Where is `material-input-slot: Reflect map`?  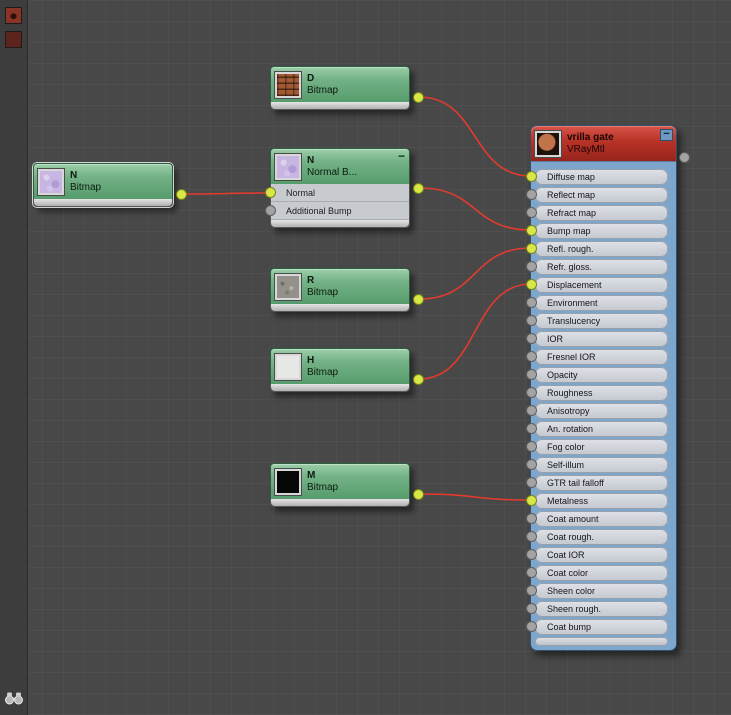
material-input-slot: Reflect map is located at coordinates (597, 195).